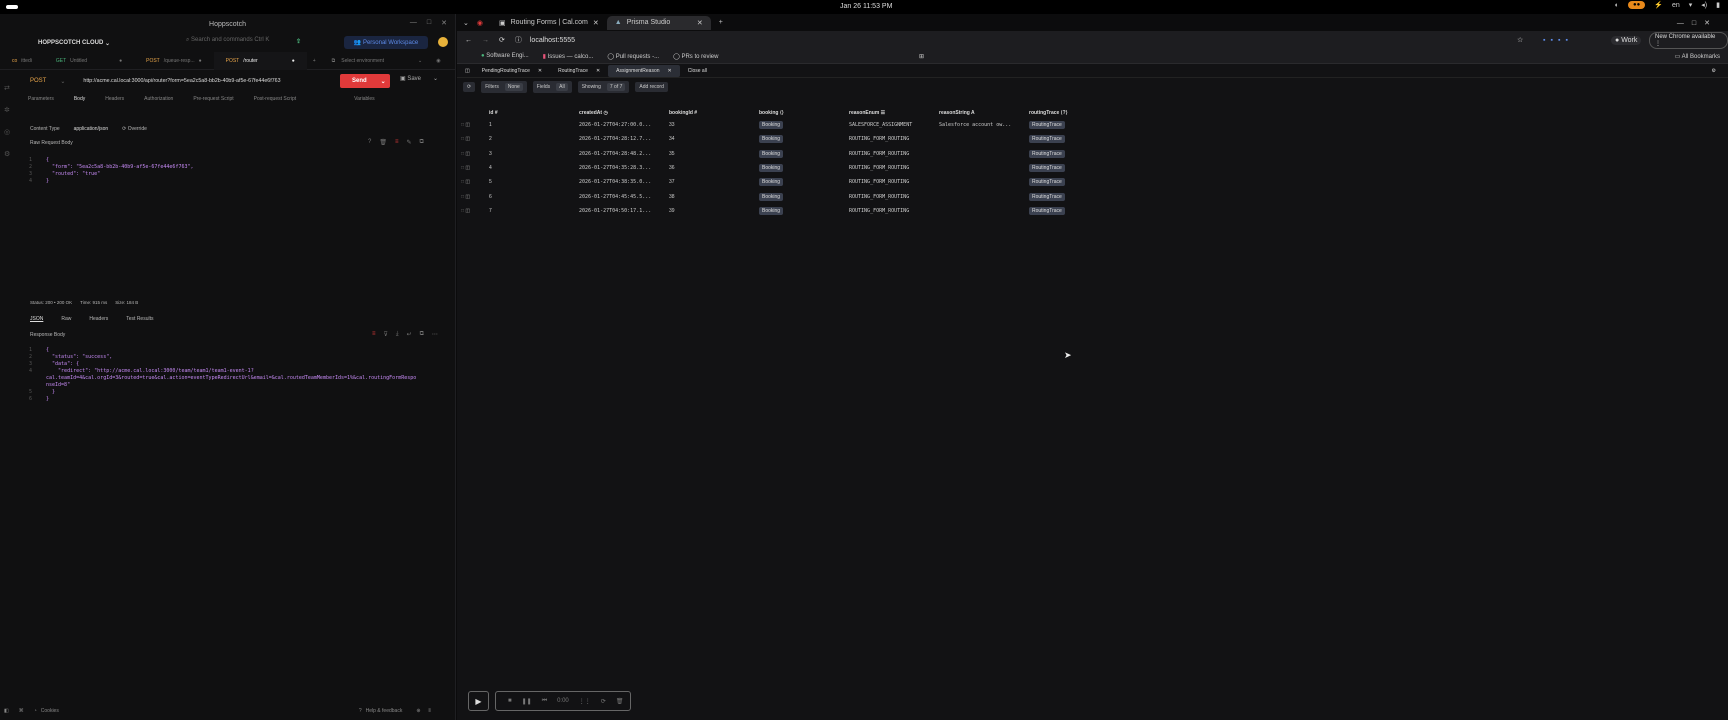  I want to click on funnel-icon: ⊽, so click(386, 334).